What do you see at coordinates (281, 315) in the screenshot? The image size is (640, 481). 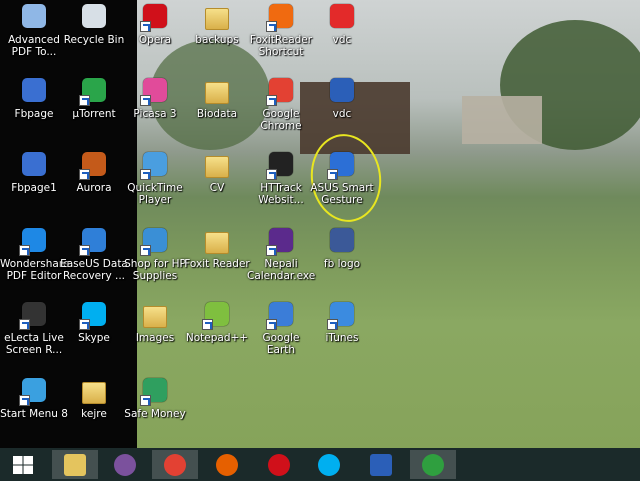 I see `google-earth-icon` at bounding box center [281, 315].